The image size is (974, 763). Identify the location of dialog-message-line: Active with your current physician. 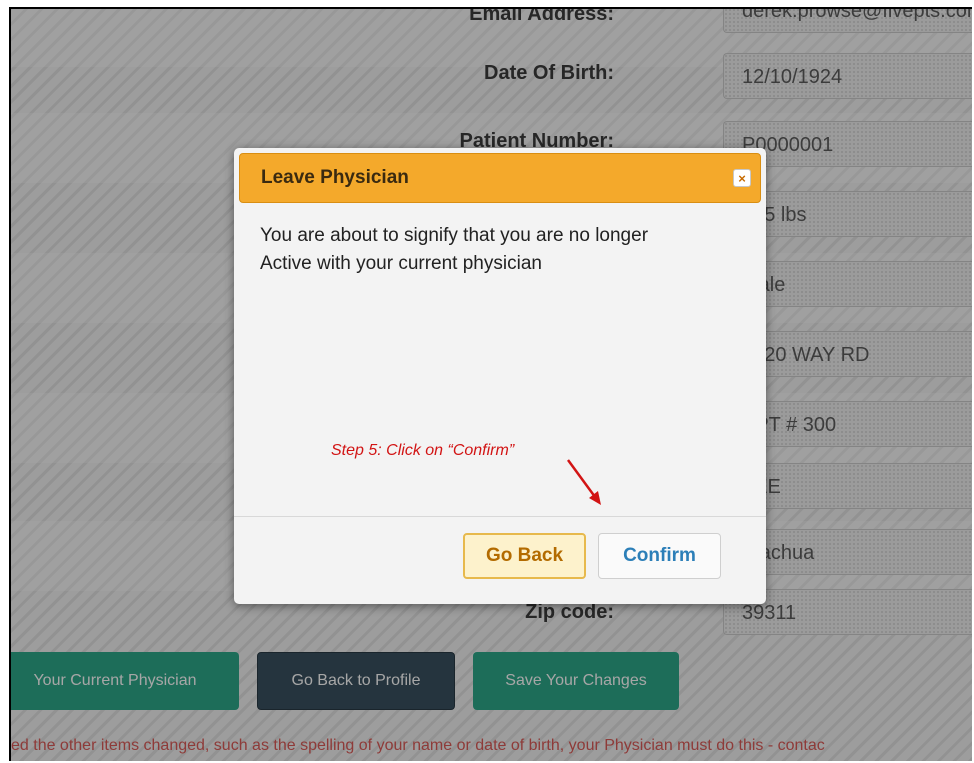
(401, 263).